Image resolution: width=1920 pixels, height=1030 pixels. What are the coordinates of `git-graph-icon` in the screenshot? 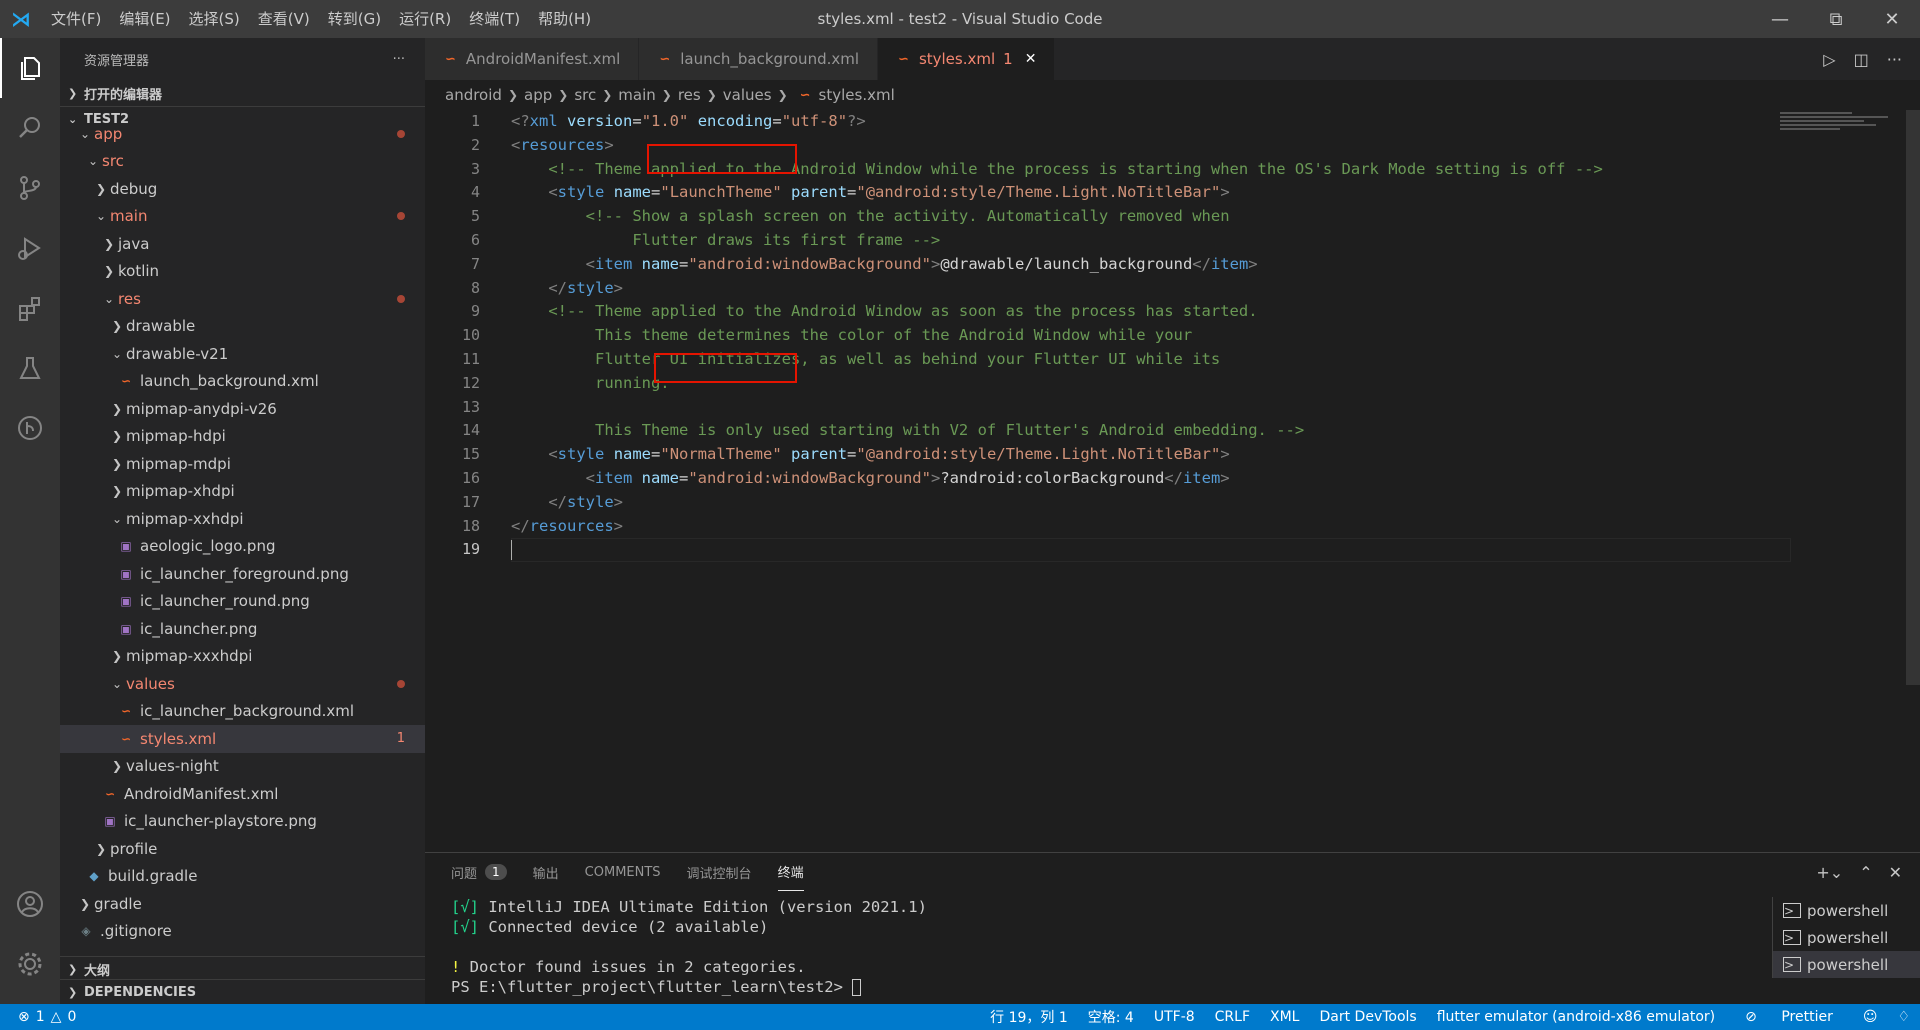 It's located at (30, 428).